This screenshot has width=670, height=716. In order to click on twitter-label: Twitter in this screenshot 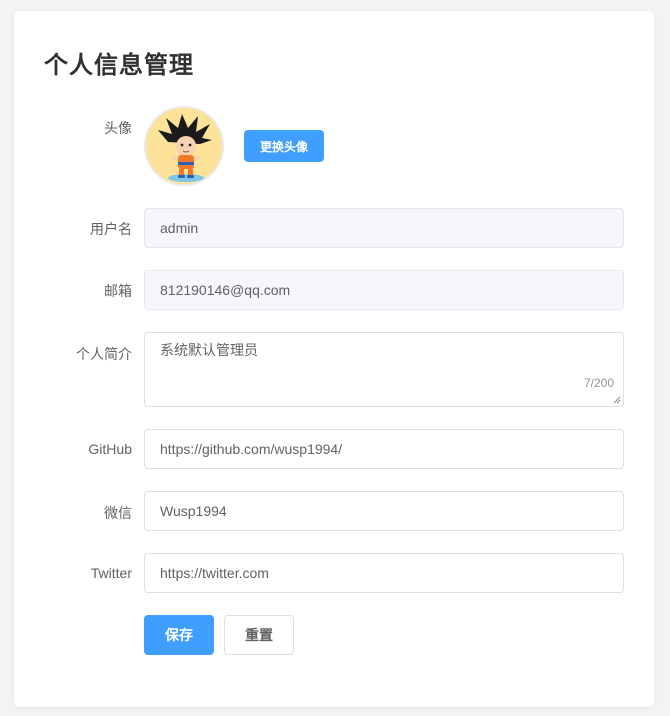, I will do `click(111, 573)`.